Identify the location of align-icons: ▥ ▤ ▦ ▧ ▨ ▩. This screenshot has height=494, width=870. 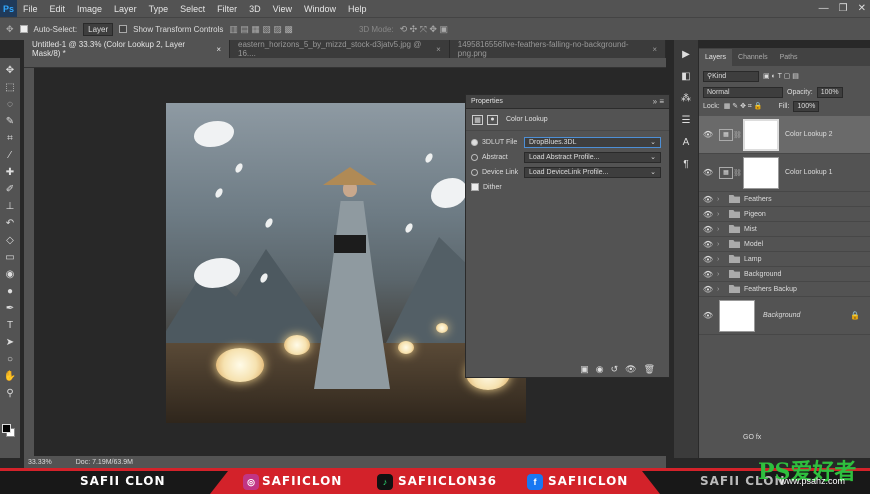
(261, 29).